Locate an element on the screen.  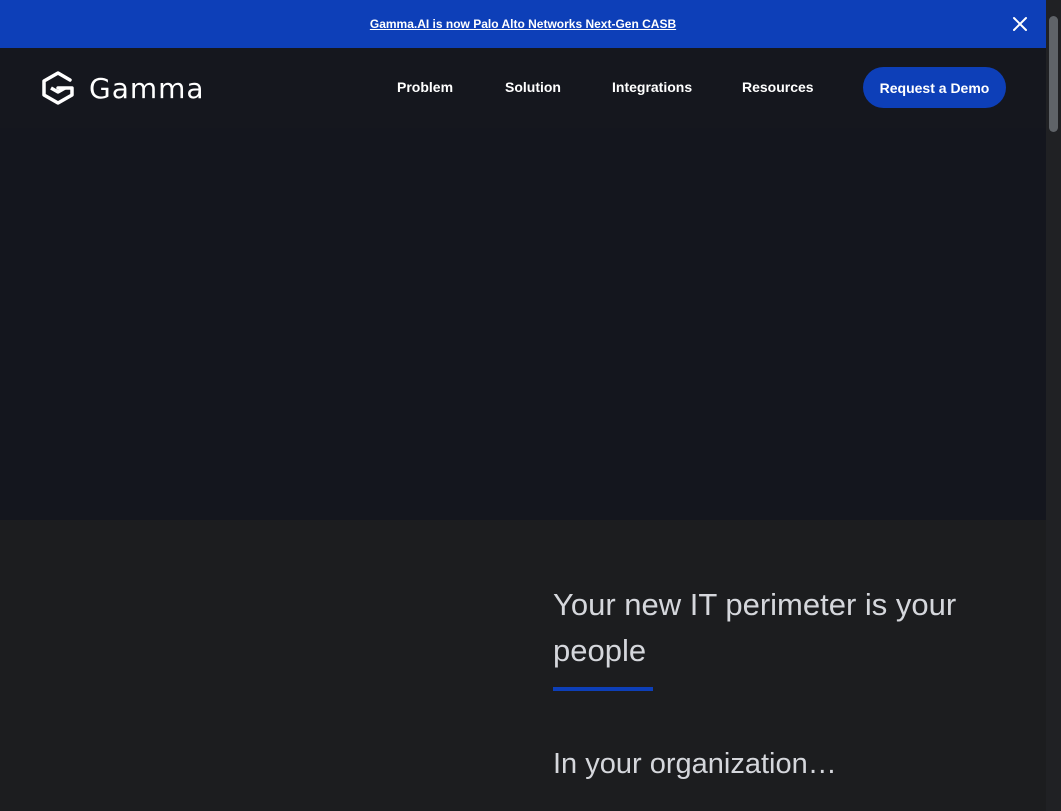
logo-text: Gamma is located at coordinates (147, 88).